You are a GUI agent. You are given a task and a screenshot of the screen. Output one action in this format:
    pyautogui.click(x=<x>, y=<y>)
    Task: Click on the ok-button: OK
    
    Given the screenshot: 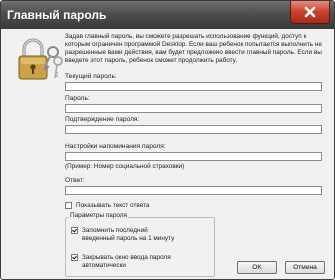 What is the action you would take?
    pyautogui.click(x=257, y=267)
    